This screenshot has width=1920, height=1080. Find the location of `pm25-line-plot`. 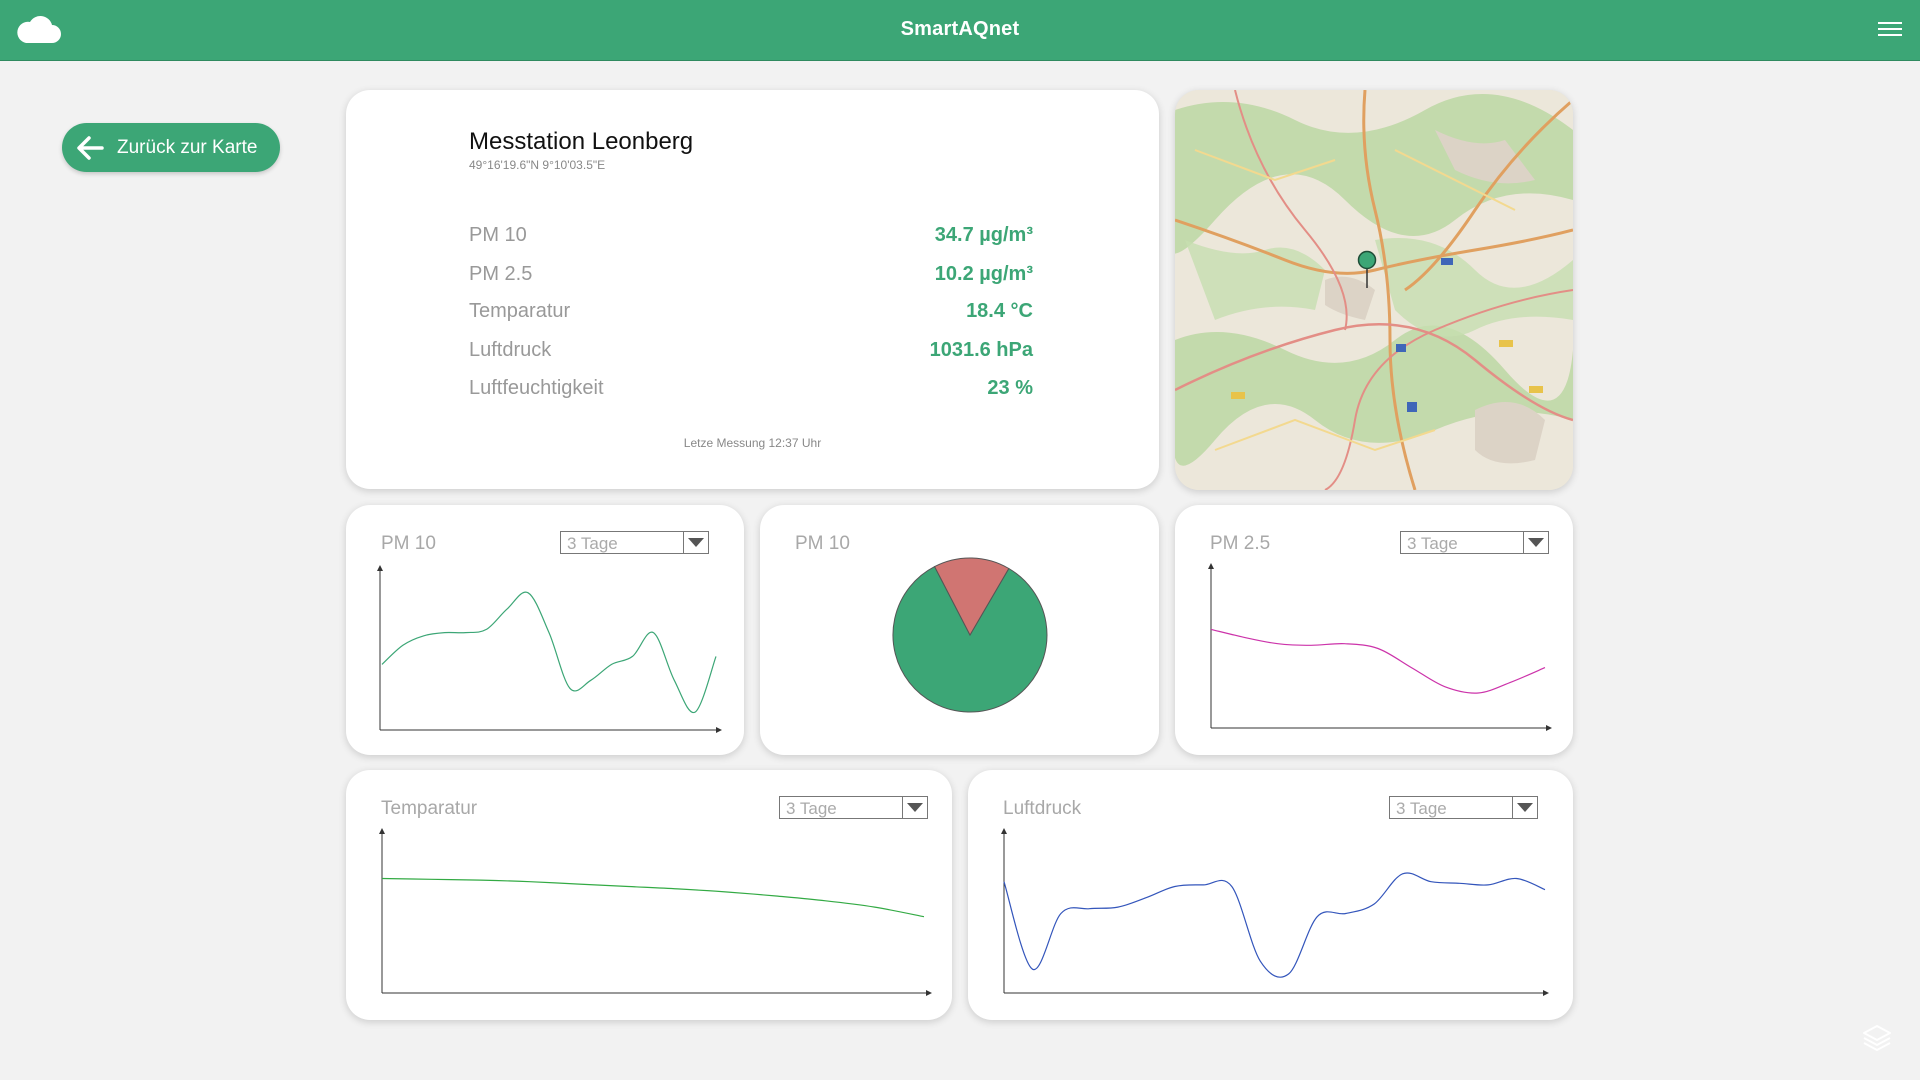

pm25-line-plot is located at coordinates (1380, 647).